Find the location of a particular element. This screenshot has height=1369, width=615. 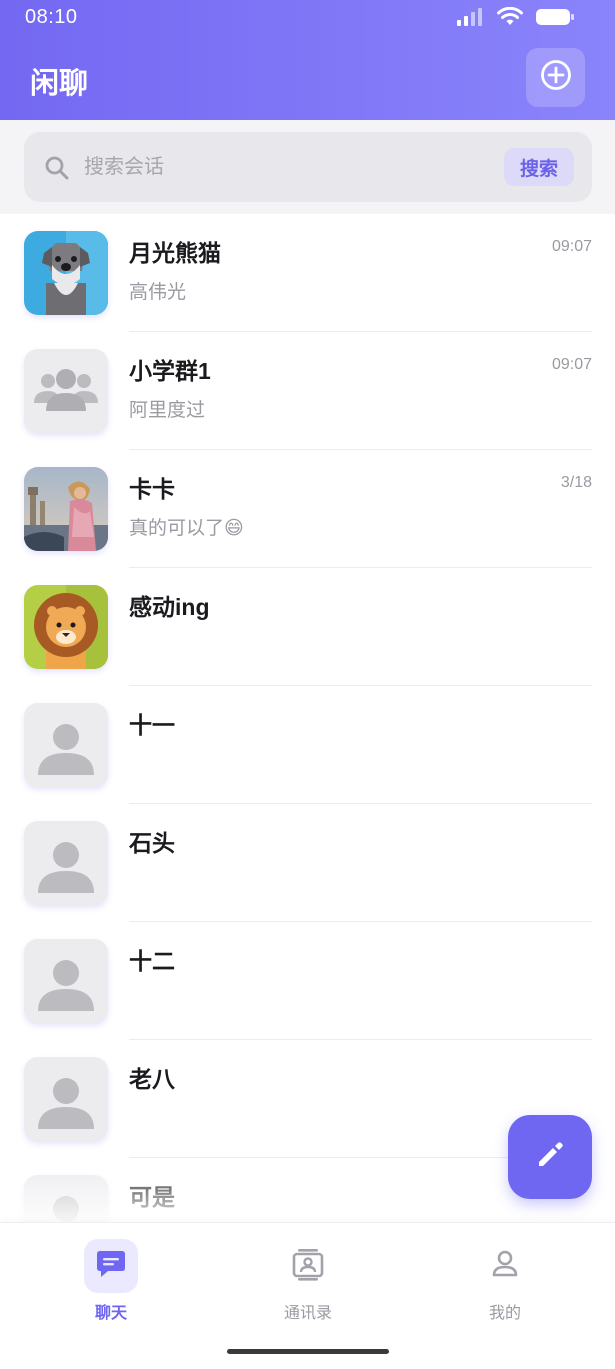

chat-icon is located at coordinates (111, 1266).